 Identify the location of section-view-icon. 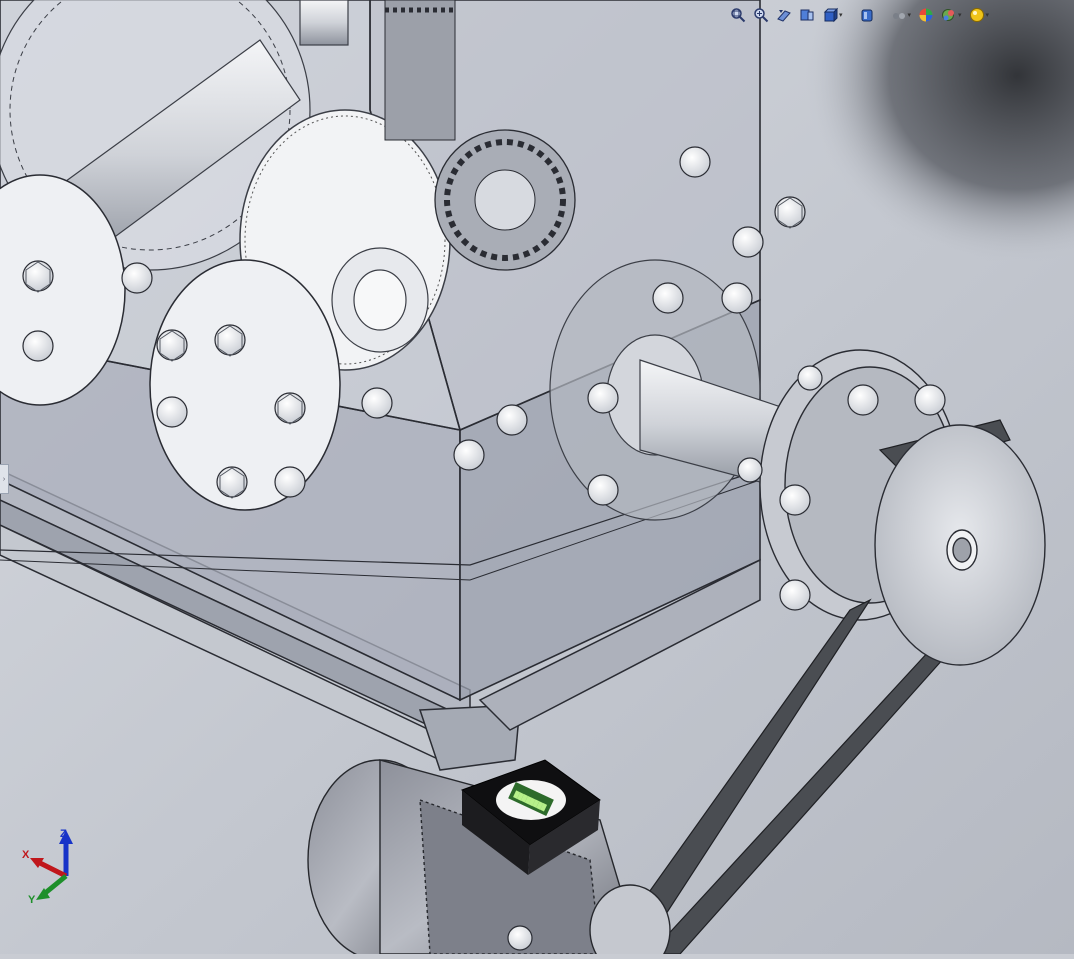
(807, 15).